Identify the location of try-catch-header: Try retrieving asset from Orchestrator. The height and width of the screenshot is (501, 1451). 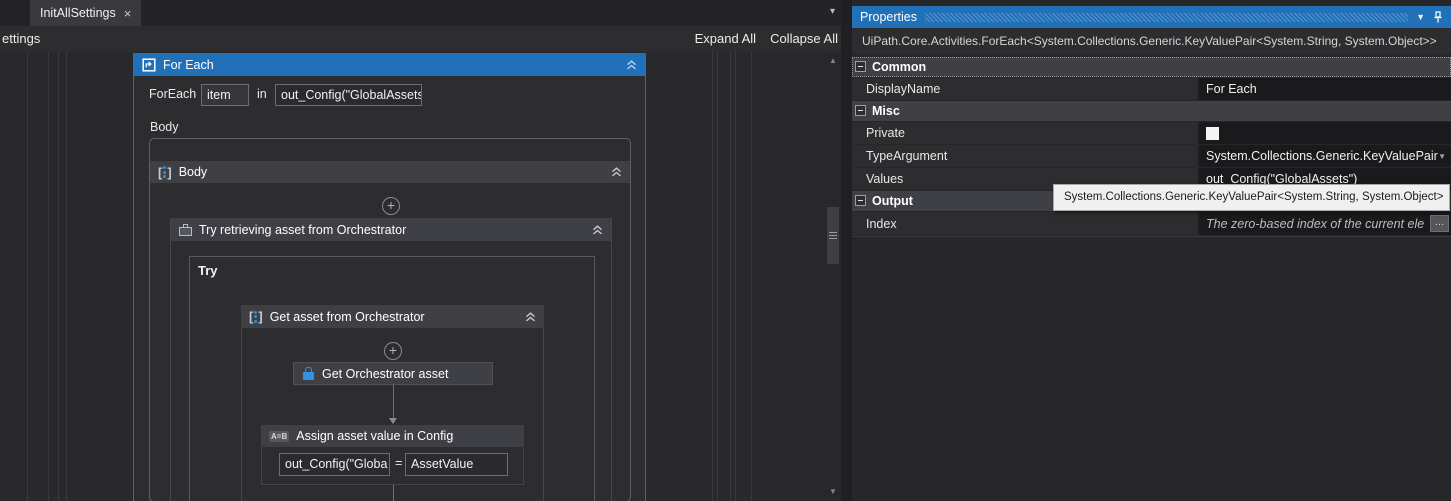
(391, 229).